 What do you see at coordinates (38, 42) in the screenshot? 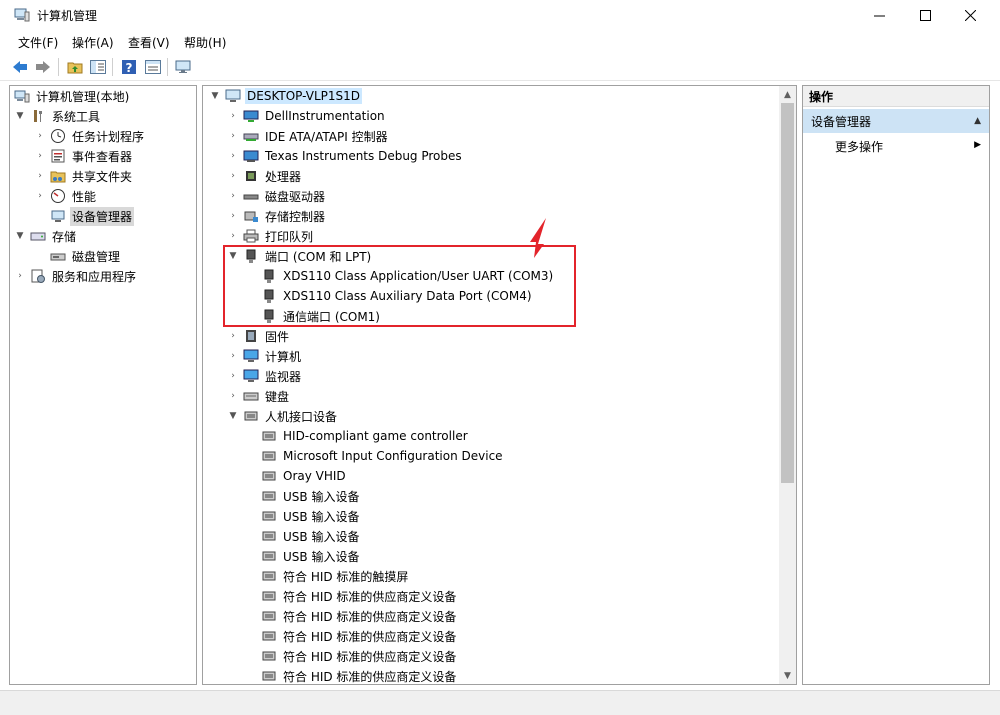
I see `menu-file: 文件(F)` at bounding box center [38, 42].